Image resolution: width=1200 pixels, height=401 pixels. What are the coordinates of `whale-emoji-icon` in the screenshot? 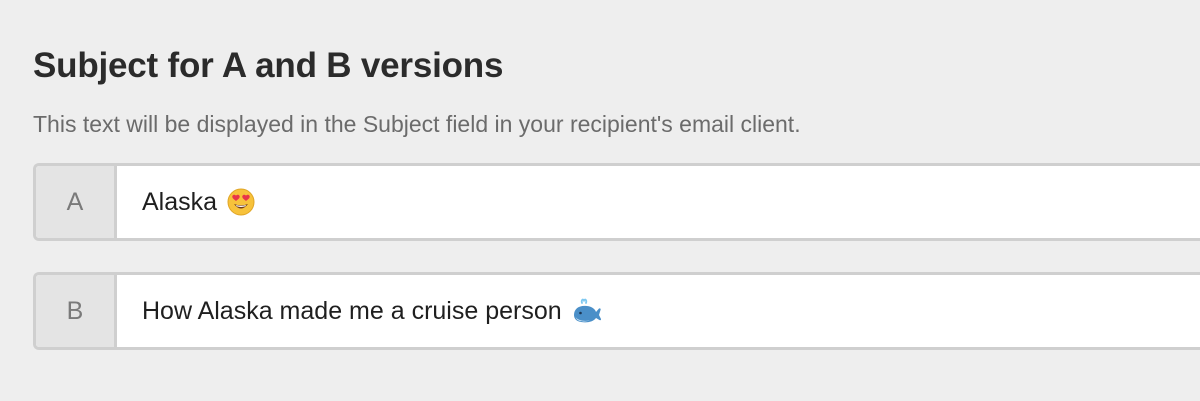 It's located at (586, 311).